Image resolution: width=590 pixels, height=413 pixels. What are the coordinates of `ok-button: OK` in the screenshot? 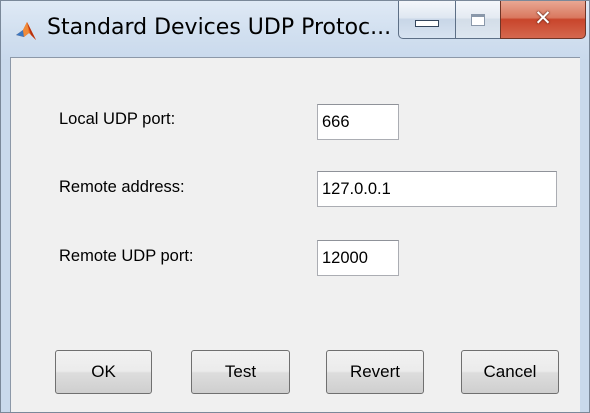 It's located at (103, 372).